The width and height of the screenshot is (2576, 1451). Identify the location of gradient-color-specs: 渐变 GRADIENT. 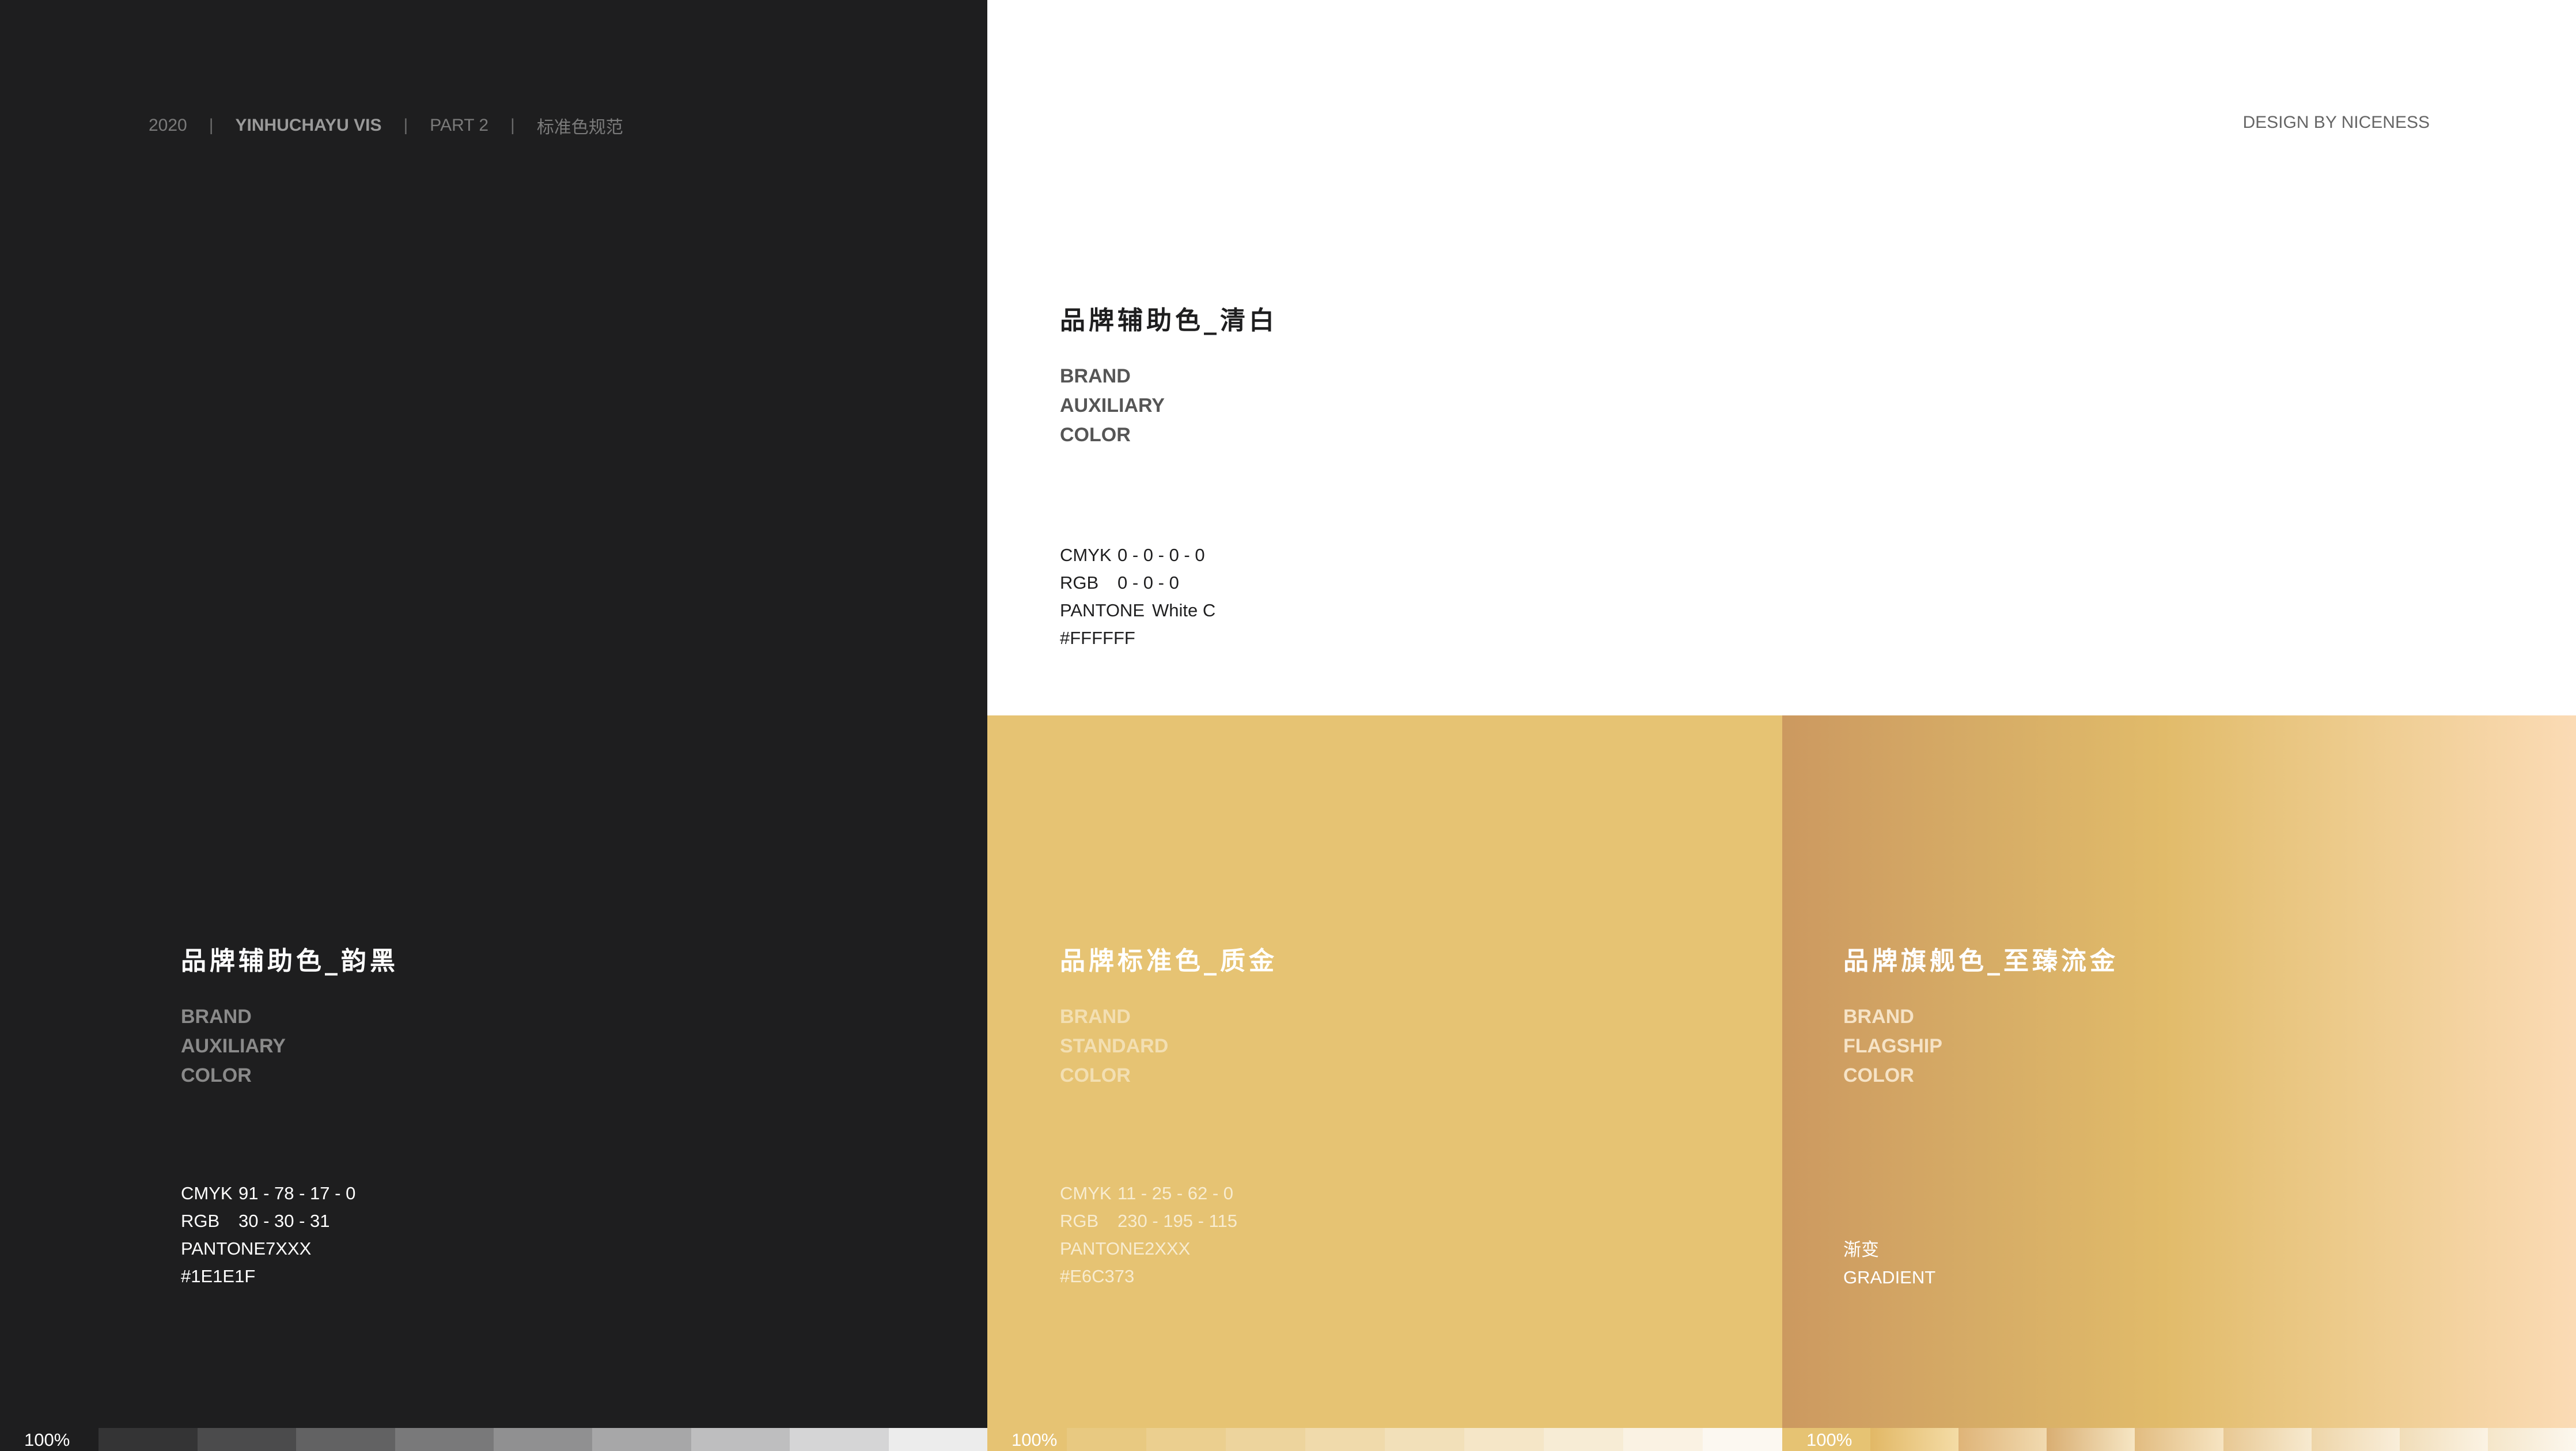
(1889, 1264).